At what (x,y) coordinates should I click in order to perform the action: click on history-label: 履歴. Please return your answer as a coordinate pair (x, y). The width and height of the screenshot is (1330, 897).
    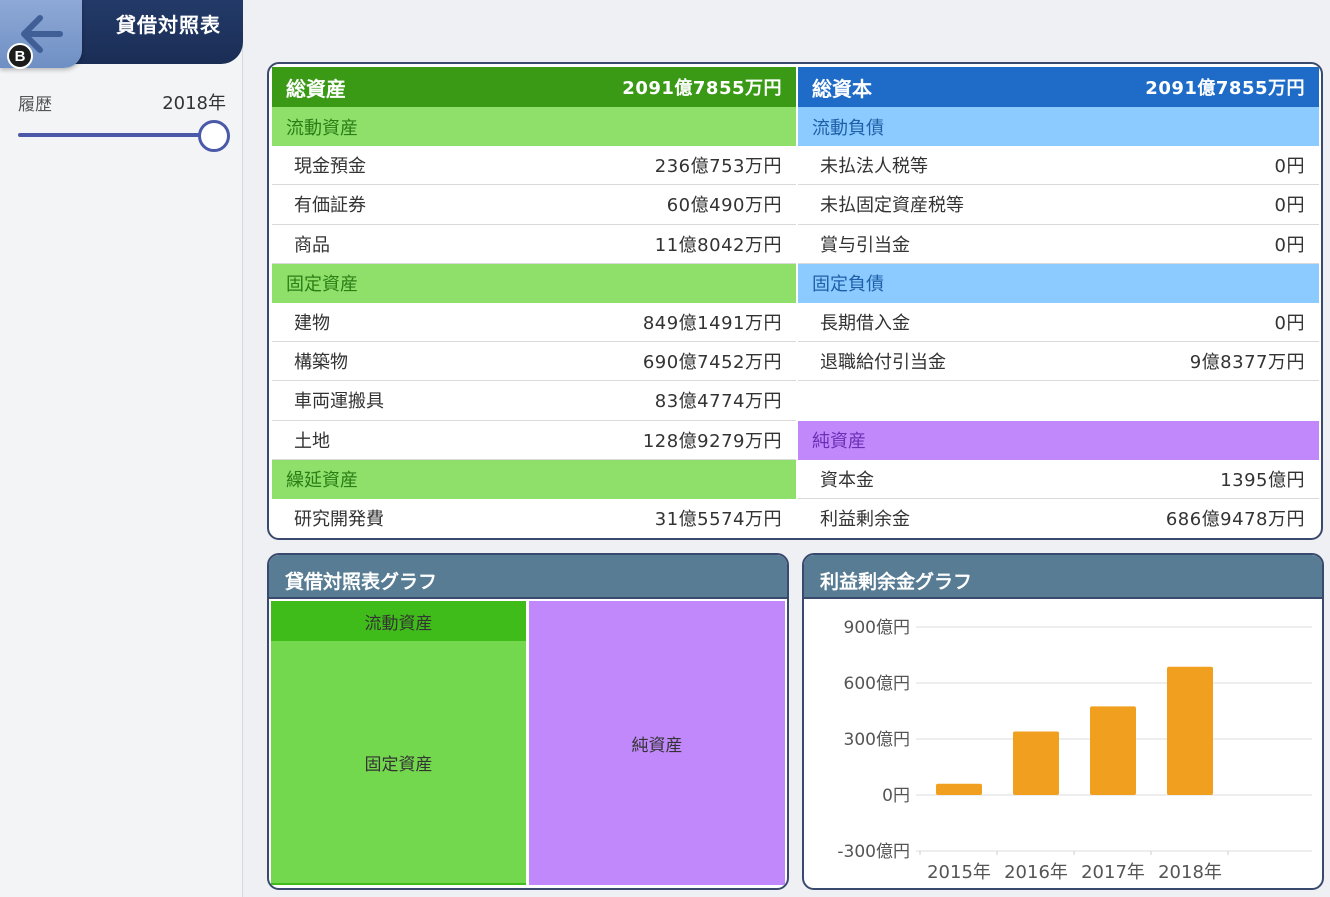
    Looking at the image, I should click on (35, 105).